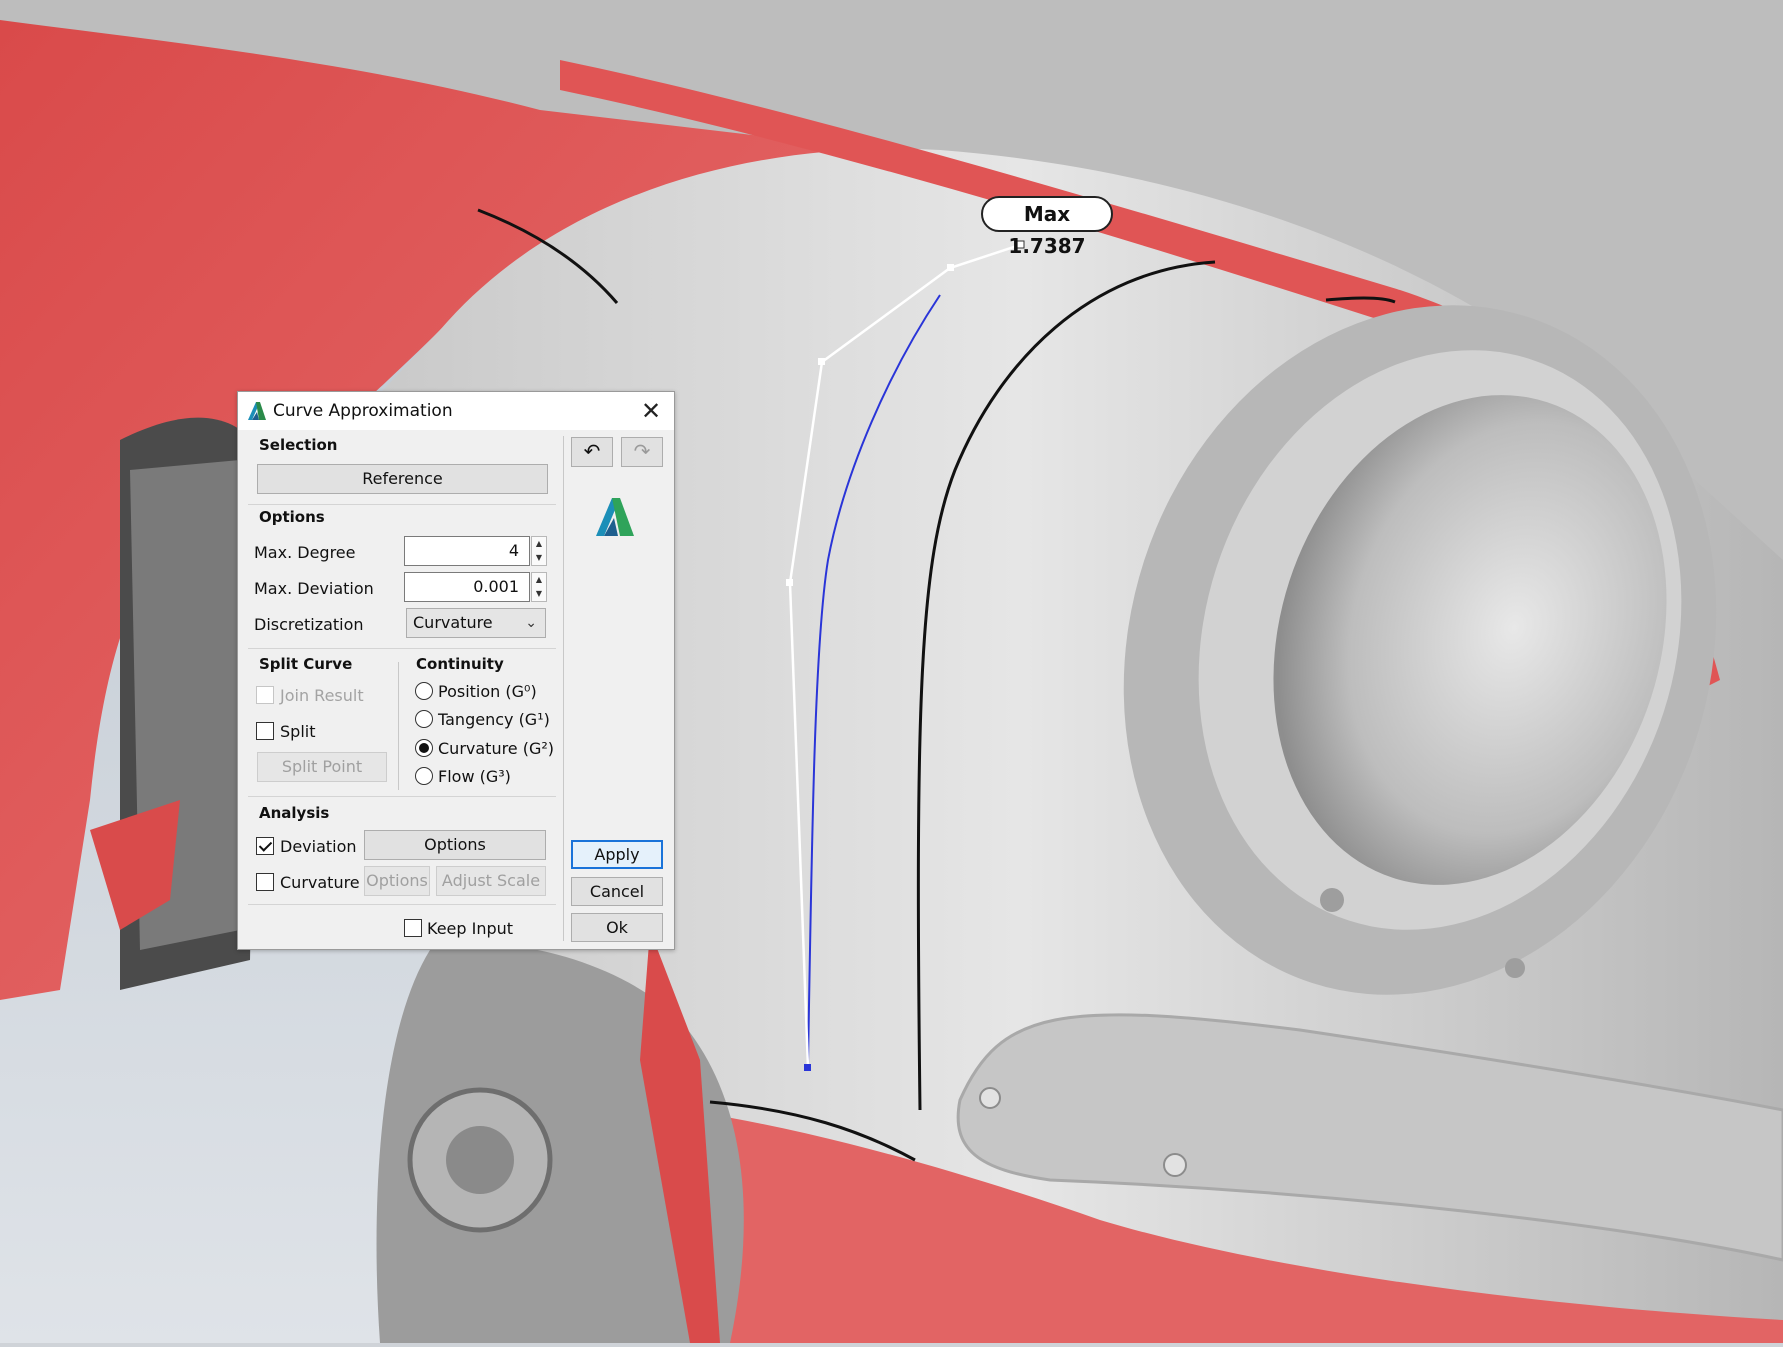 This screenshot has width=1783, height=1347. I want to click on apply-button: Apply, so click(617, 854).